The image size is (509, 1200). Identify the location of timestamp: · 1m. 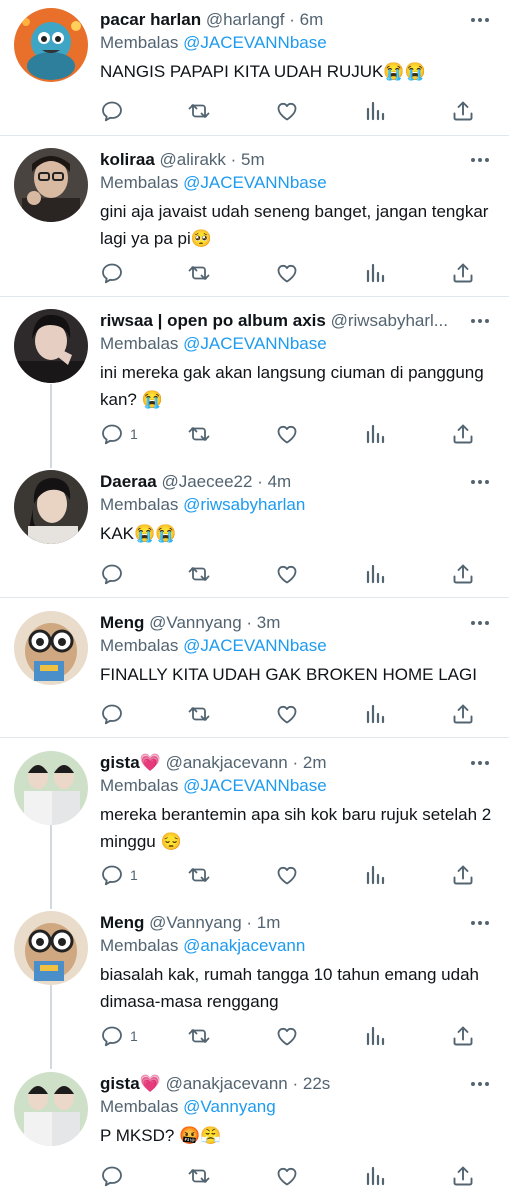
(263, 922).